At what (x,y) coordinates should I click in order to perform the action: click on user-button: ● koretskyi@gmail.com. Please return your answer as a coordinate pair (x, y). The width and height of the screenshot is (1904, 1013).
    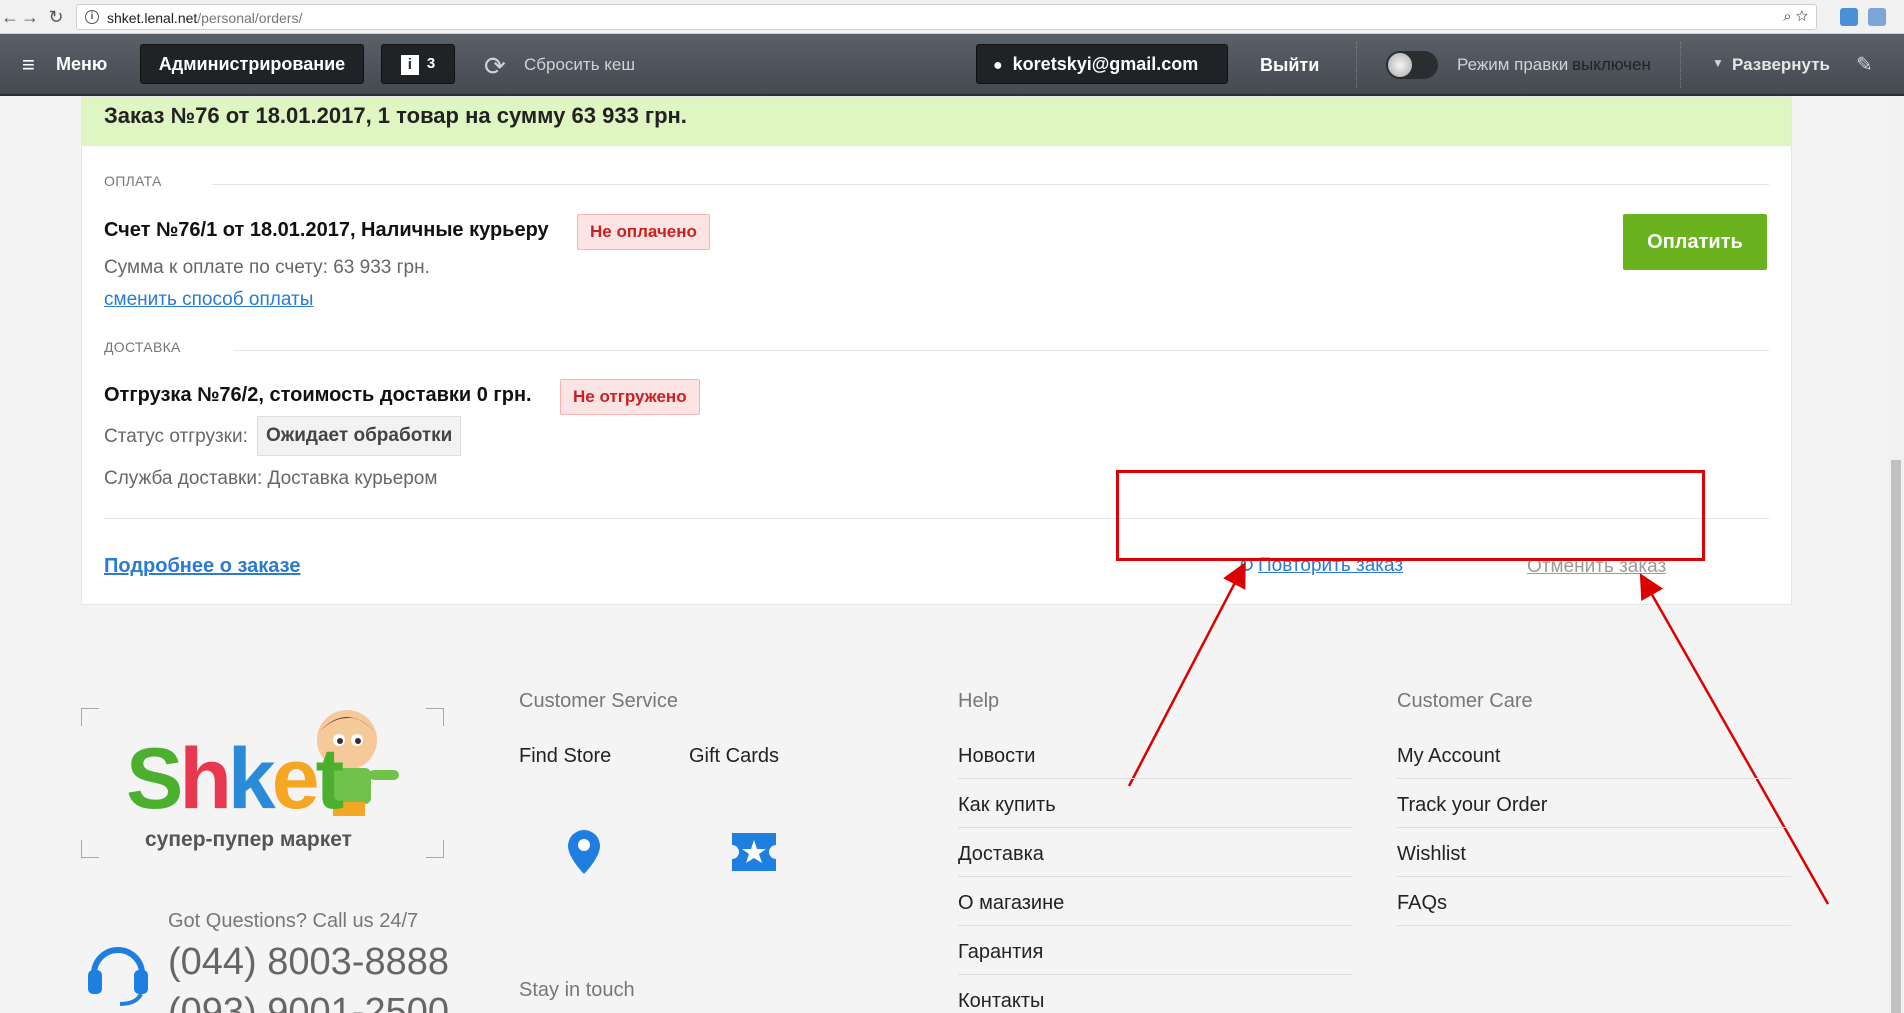
    Looking at the image, I should click on (1102, 64).